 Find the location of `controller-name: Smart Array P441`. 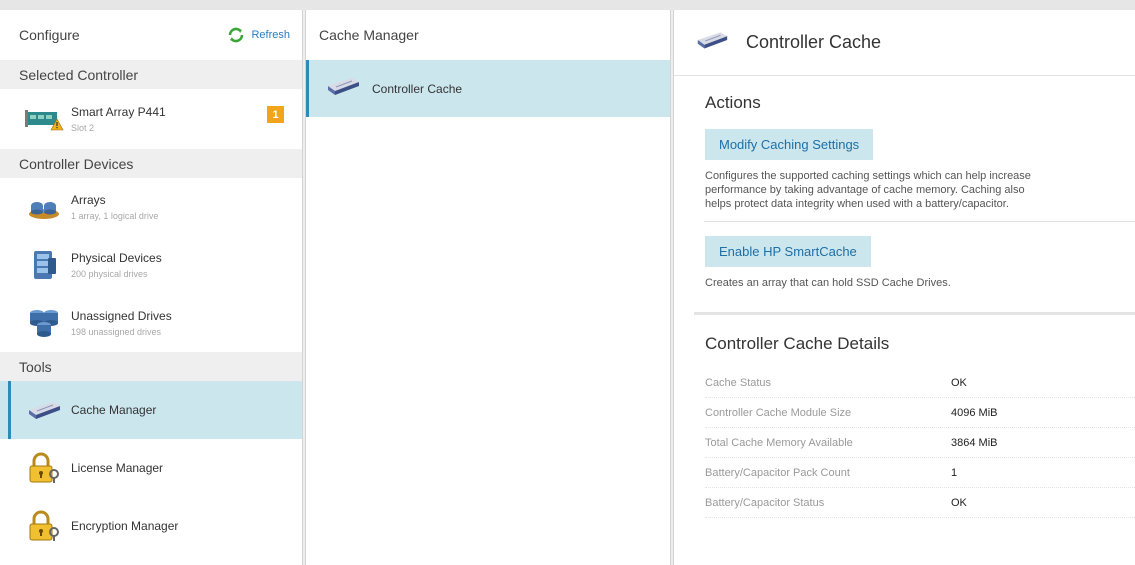

controller-name: Smart Array P441 is located at coordinates (118, 112).